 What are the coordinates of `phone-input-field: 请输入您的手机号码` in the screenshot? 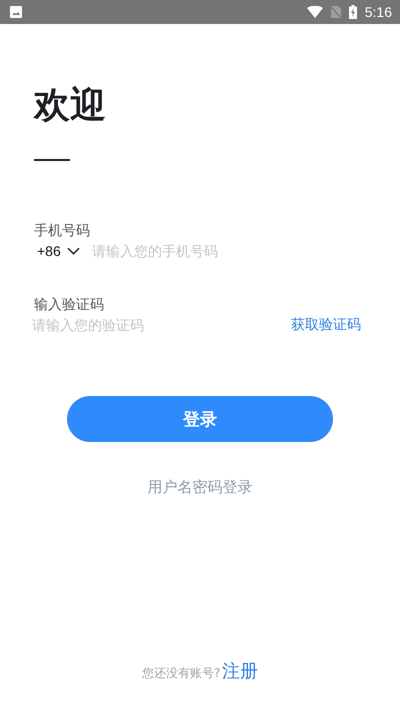 It's located at (182, 251).